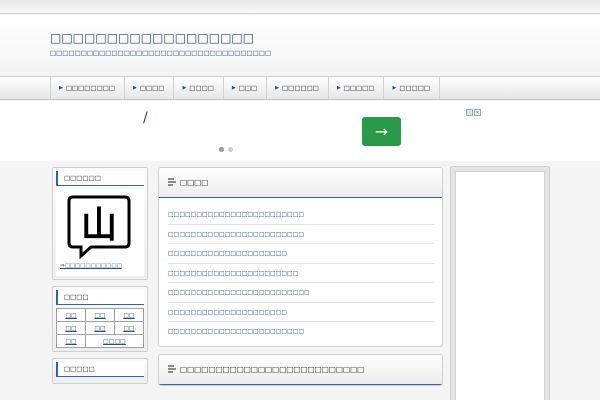  Describe the element at coordinates (114, 341) in the screenshot. I see `calendar-cell: □□□□` at that location.